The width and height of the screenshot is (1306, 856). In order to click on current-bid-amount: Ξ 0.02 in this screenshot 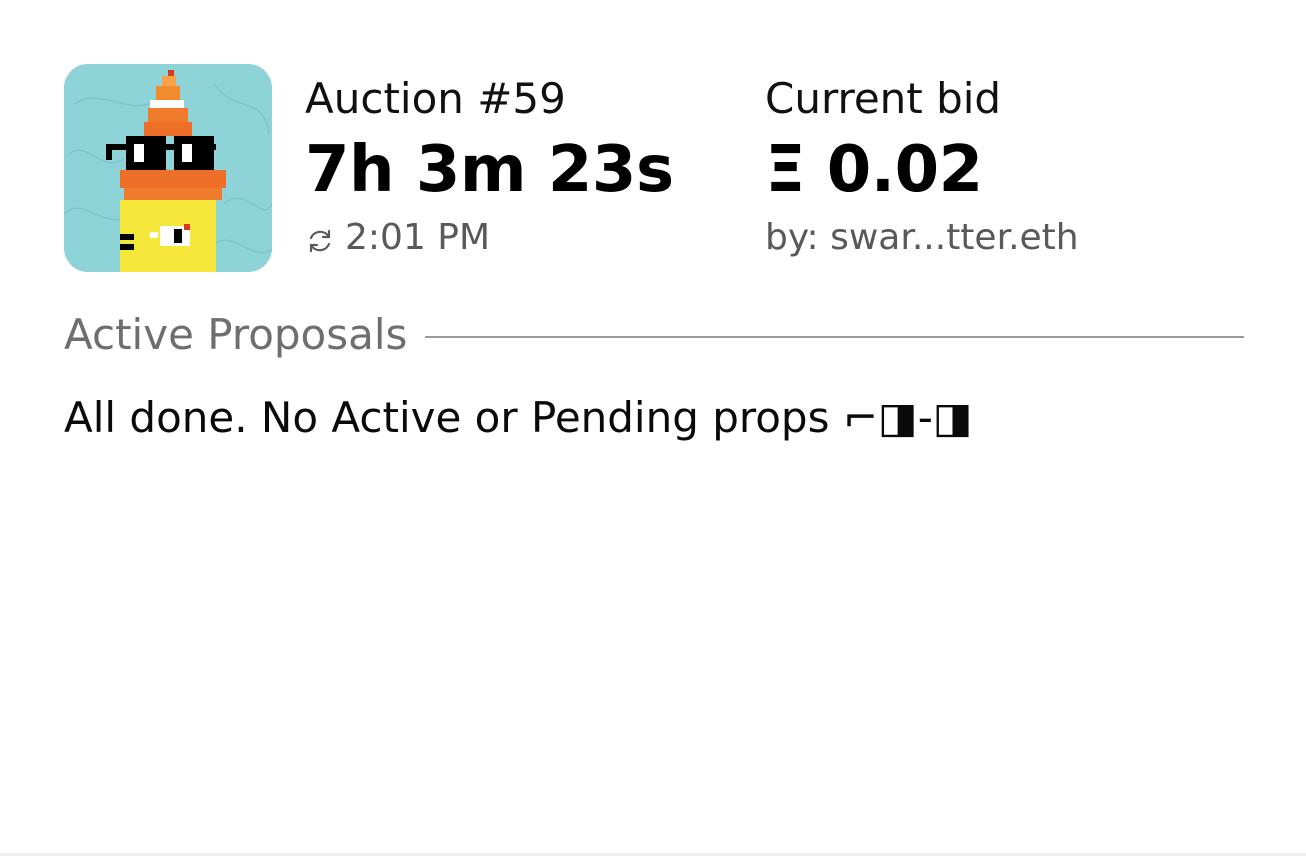, I will do `click(874, 170)`.